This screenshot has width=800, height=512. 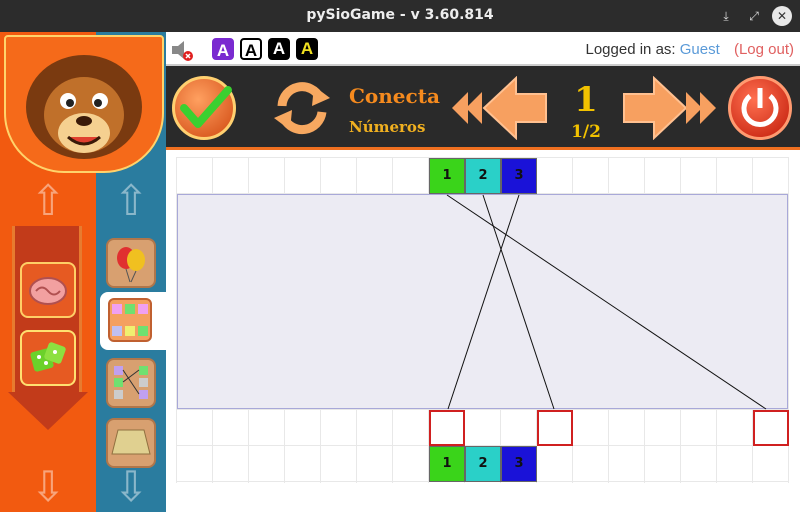 What do you see at coordinates (483, 49) in the screenshot?
I see `info-bar: A A A A Logged in as: Guest (Log out)` at bounding box center [483, 49].